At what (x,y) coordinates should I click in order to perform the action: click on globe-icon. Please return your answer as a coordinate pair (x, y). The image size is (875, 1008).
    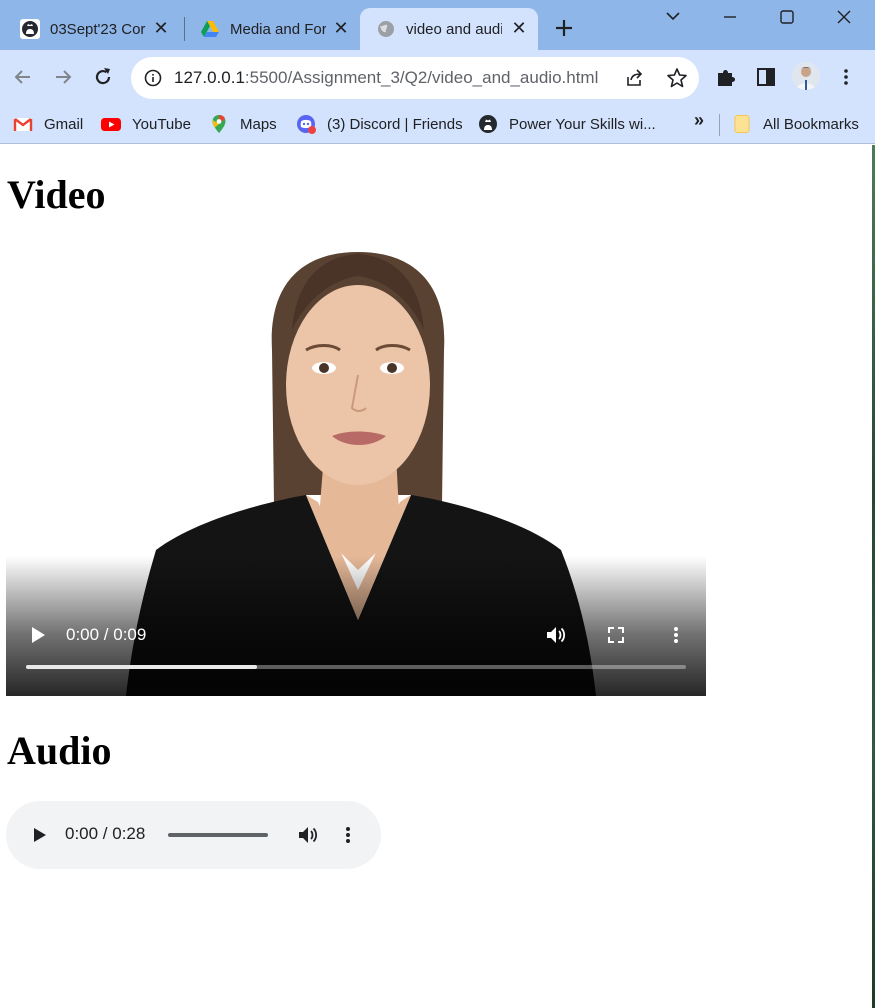
    Looking at the image, I should click on (386, 29).